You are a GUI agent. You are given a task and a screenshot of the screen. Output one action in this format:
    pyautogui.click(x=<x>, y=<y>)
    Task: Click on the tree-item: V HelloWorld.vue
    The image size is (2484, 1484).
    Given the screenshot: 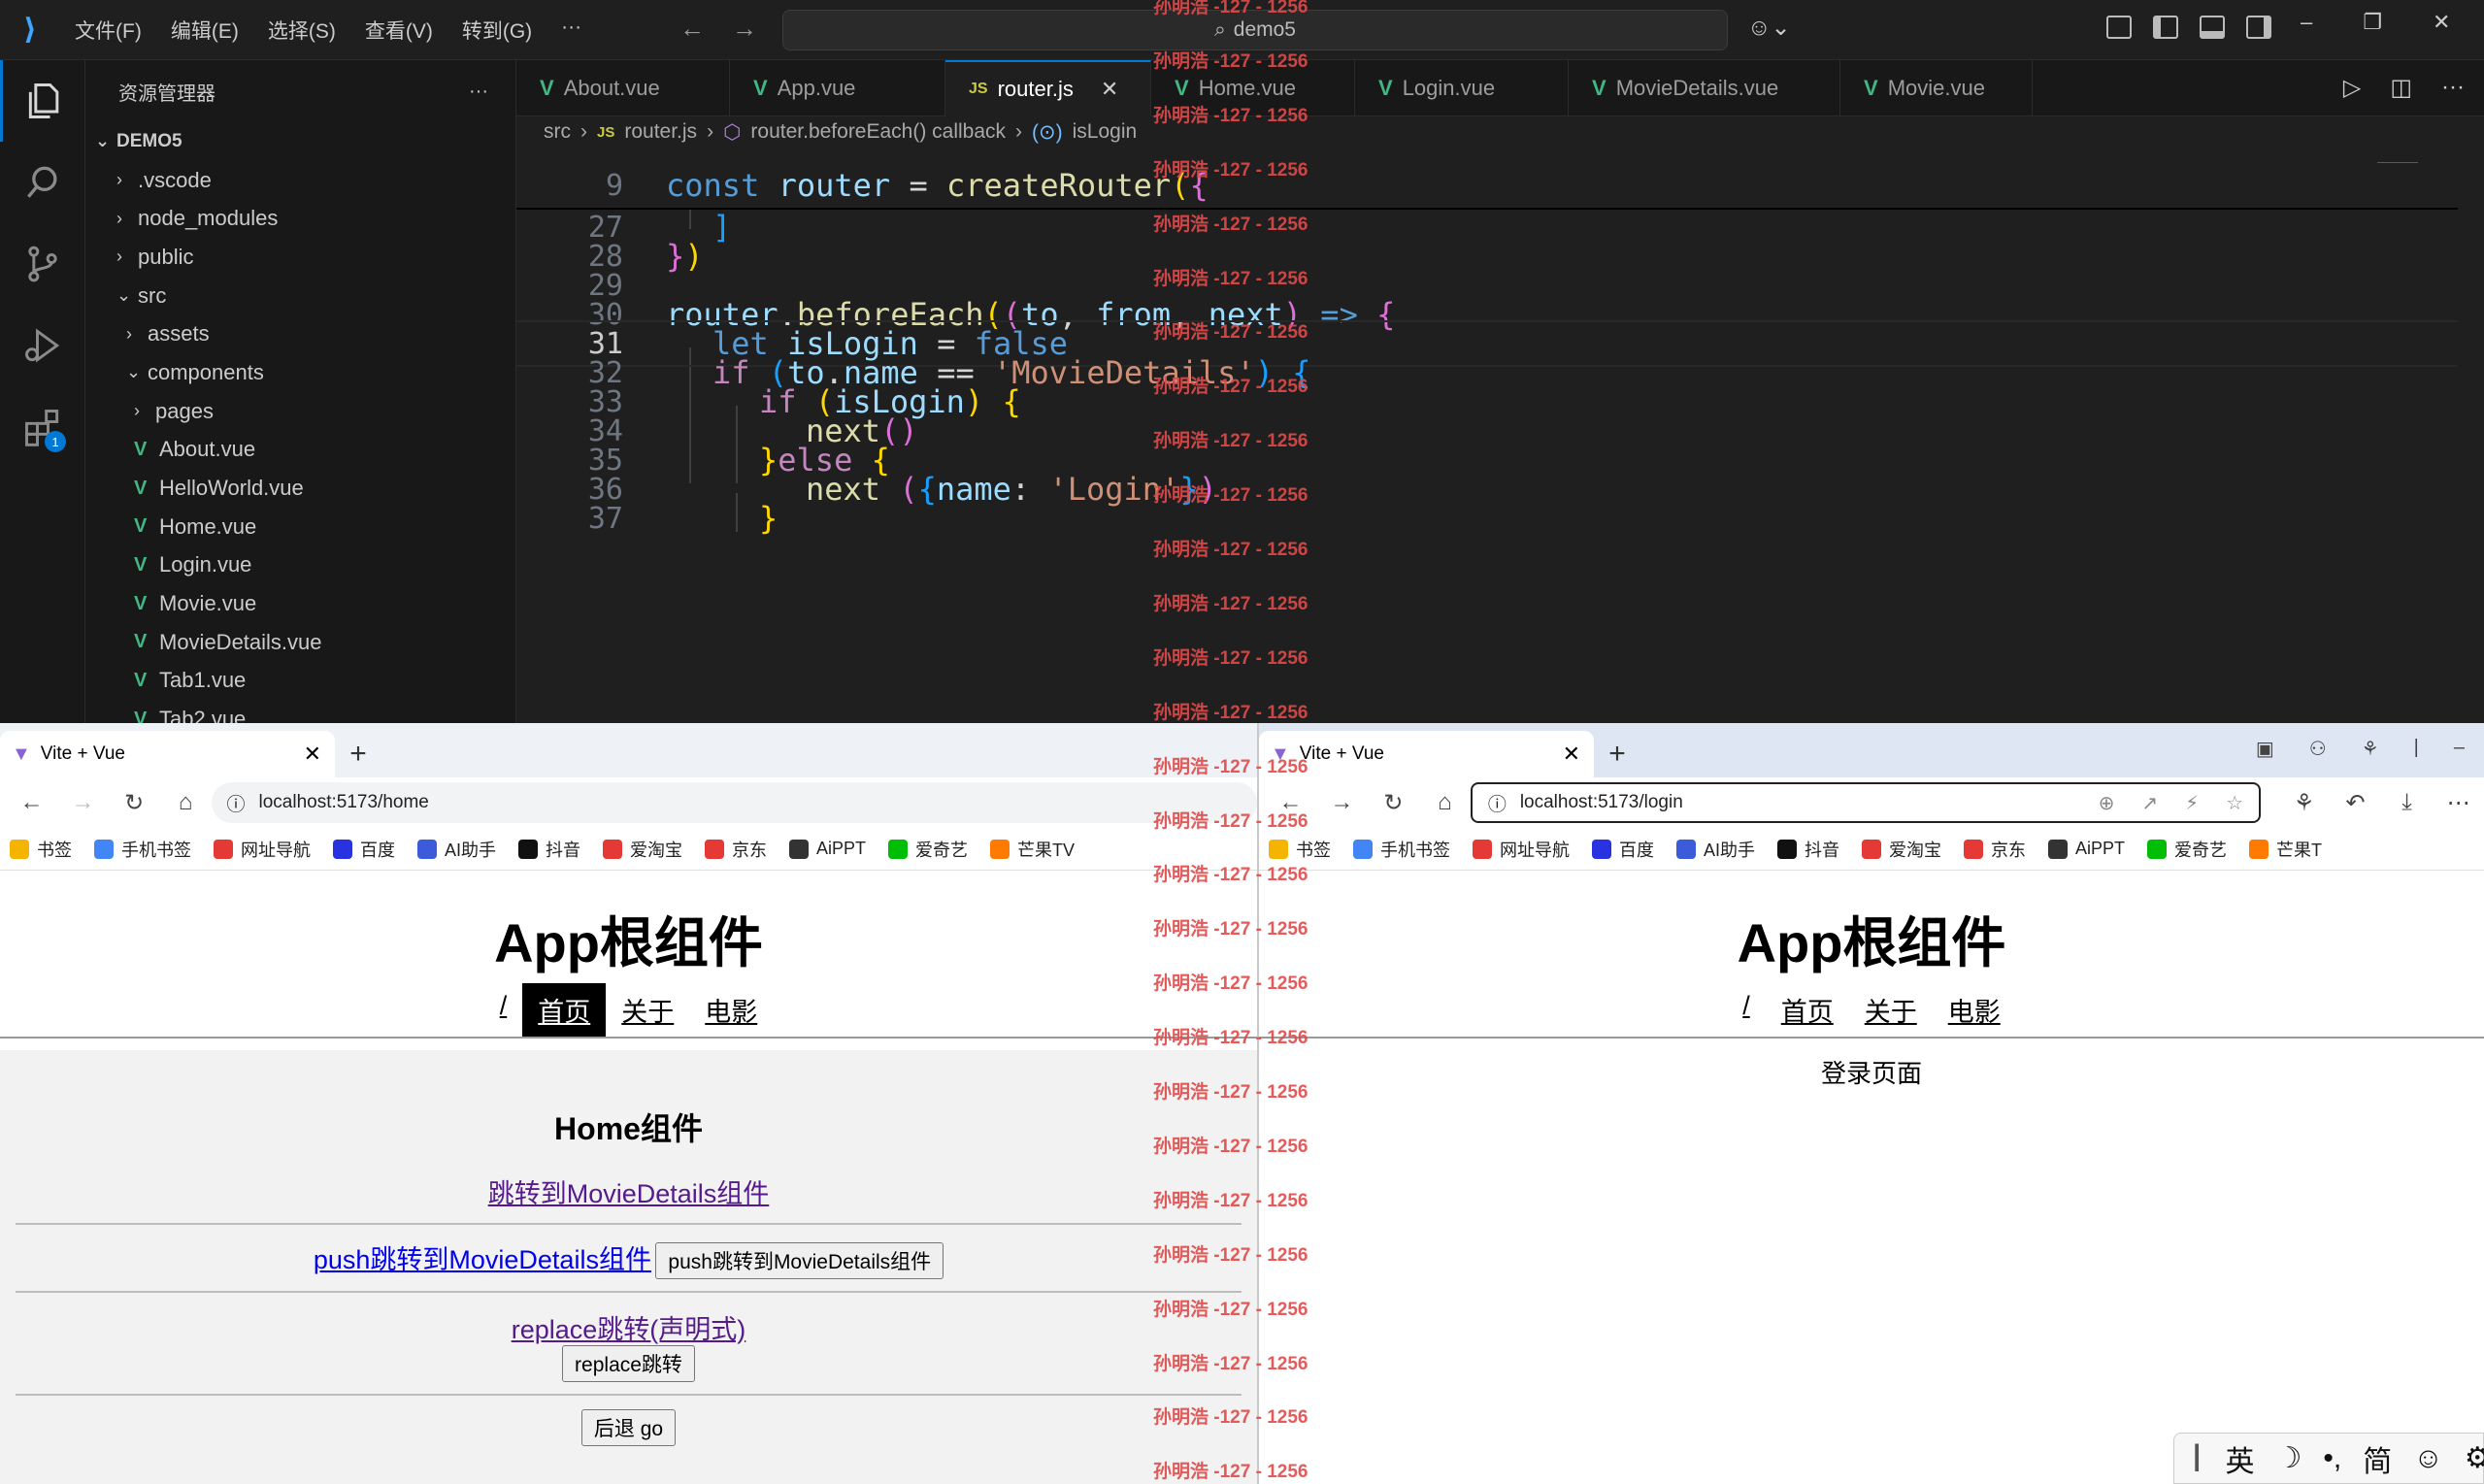 What is the action you would take?
    pyautogui.click(x=300, y=488)
    